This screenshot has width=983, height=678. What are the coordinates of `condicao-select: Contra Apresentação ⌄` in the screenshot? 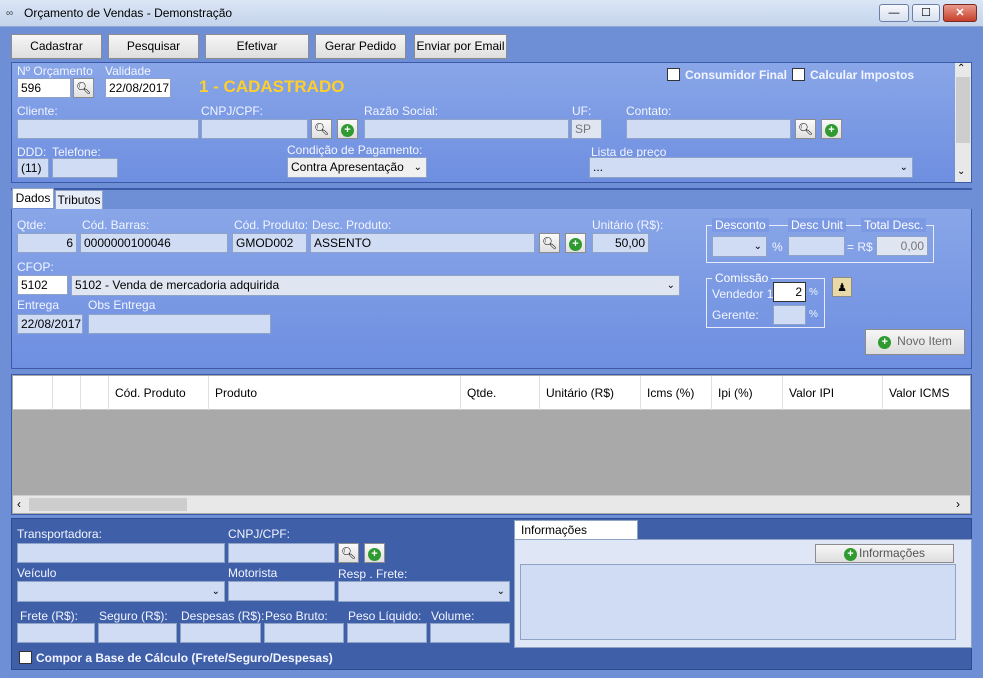 It's located at (357, 167).